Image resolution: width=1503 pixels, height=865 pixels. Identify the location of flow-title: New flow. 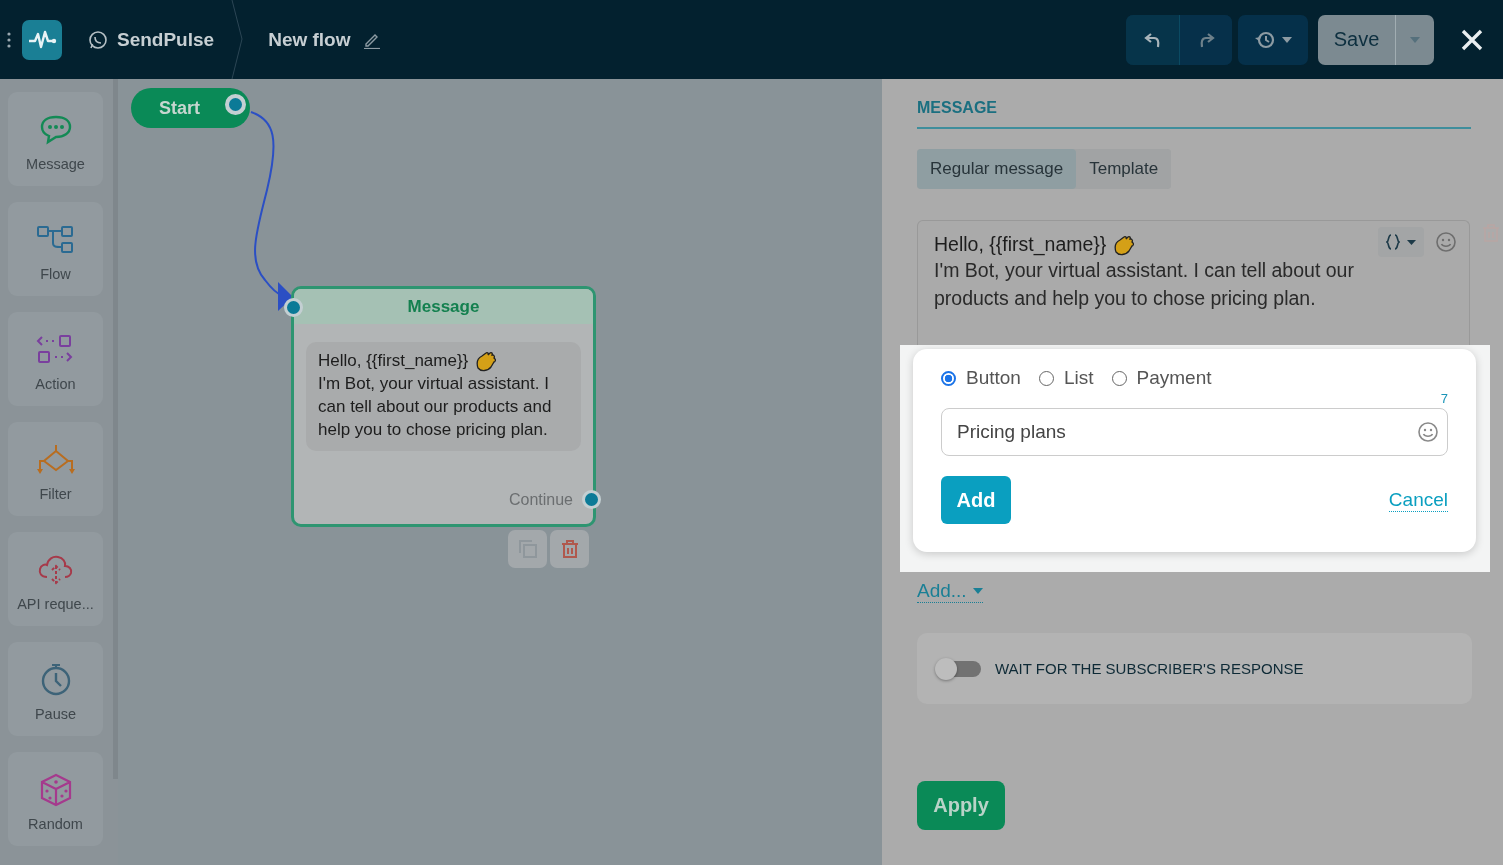
(309, 39).